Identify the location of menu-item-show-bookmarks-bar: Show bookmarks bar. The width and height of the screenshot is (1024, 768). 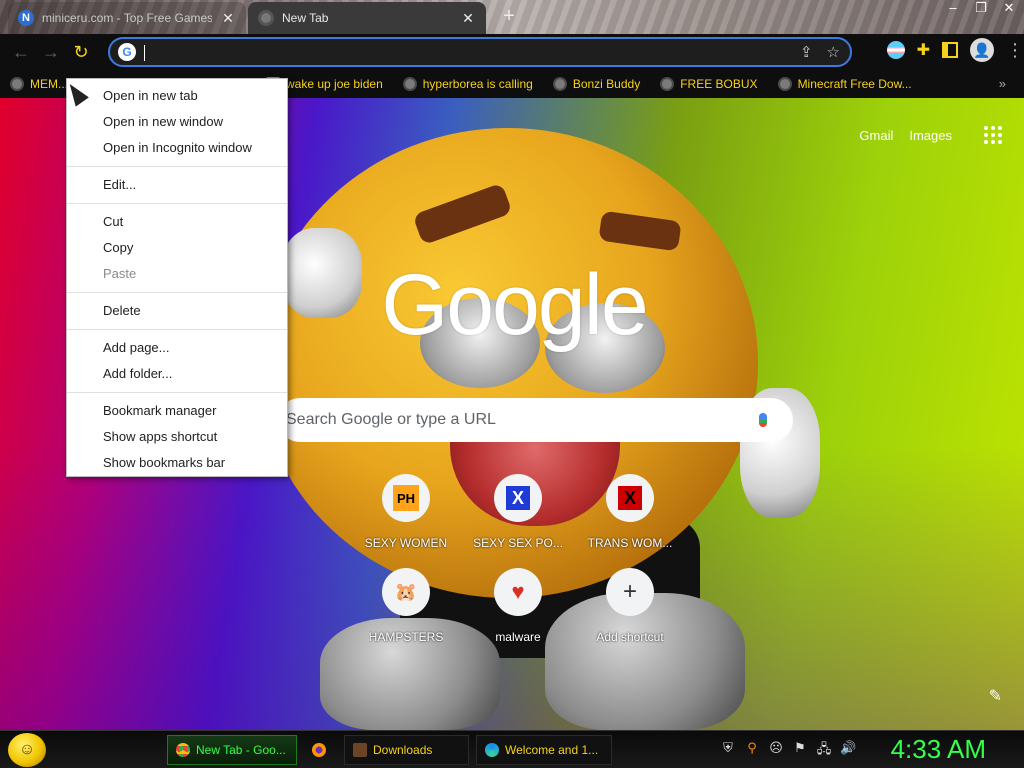
(177, 463).